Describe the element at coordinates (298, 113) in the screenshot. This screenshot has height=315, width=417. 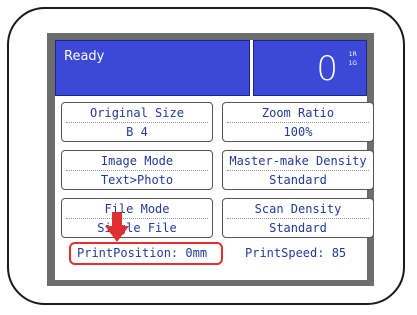
I see `panel-title: Zoom Ratio` at that location.